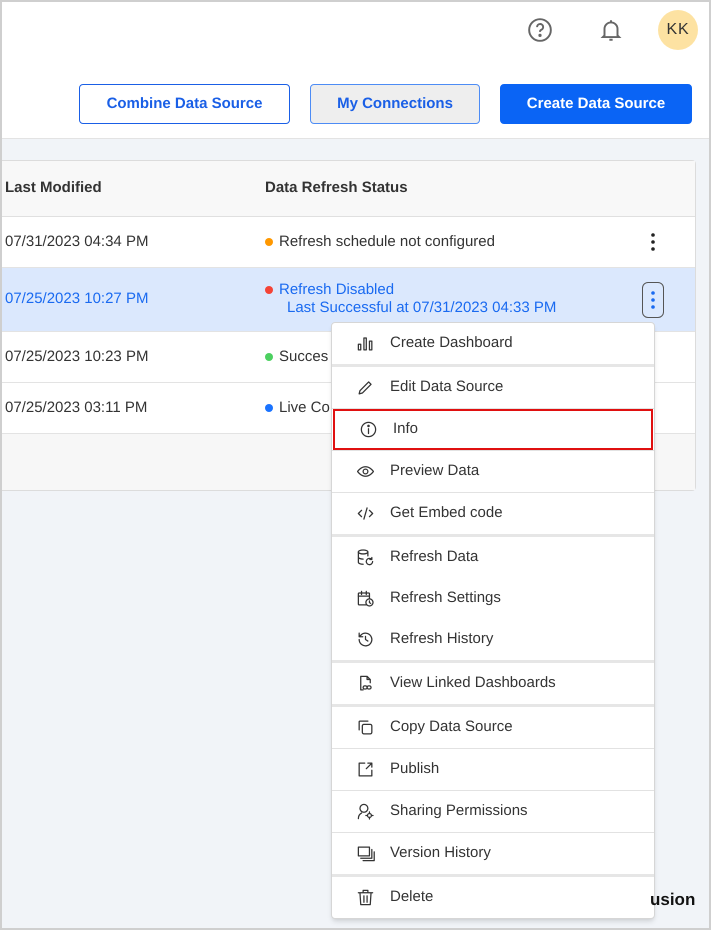  What do you see at coordinates (336, 290) in the screenshot?
I see `status-text: Refresh Disabled` at bounding box center [336, 290].